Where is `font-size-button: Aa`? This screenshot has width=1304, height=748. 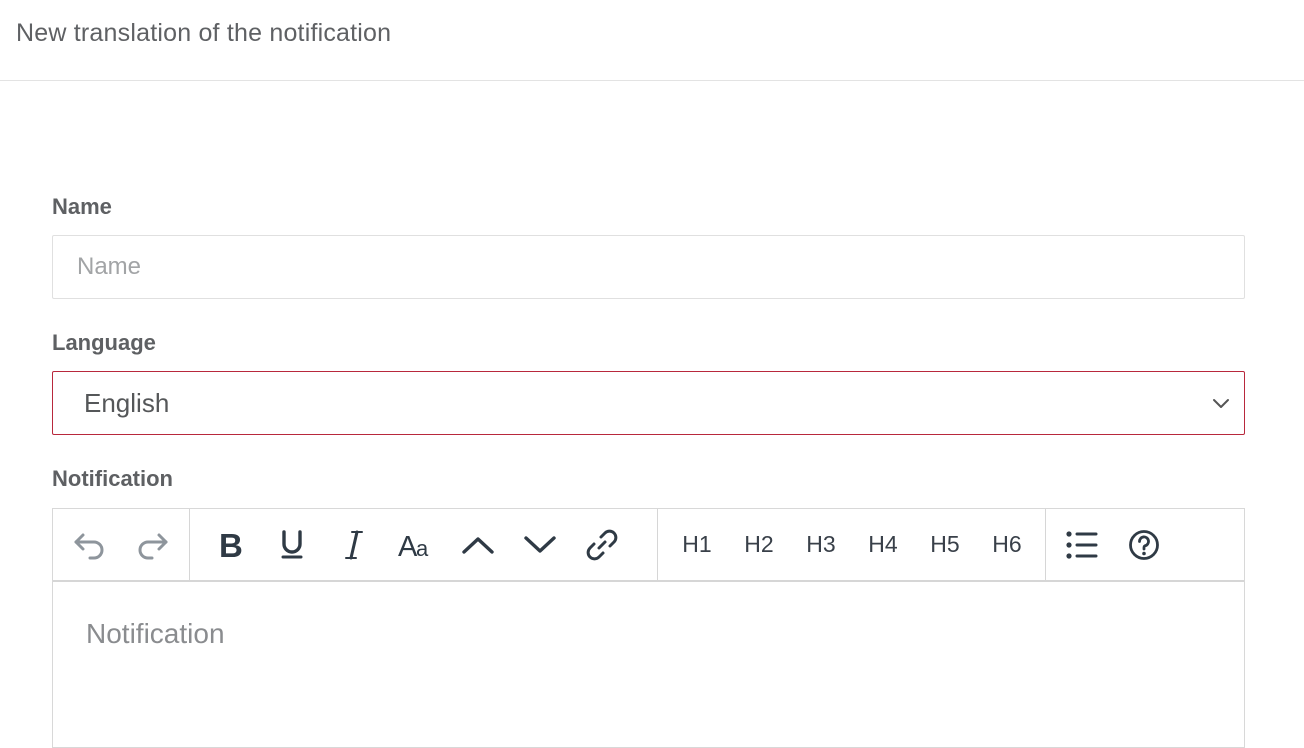 font-size-button: Aa is located at coordinates (416, 544).